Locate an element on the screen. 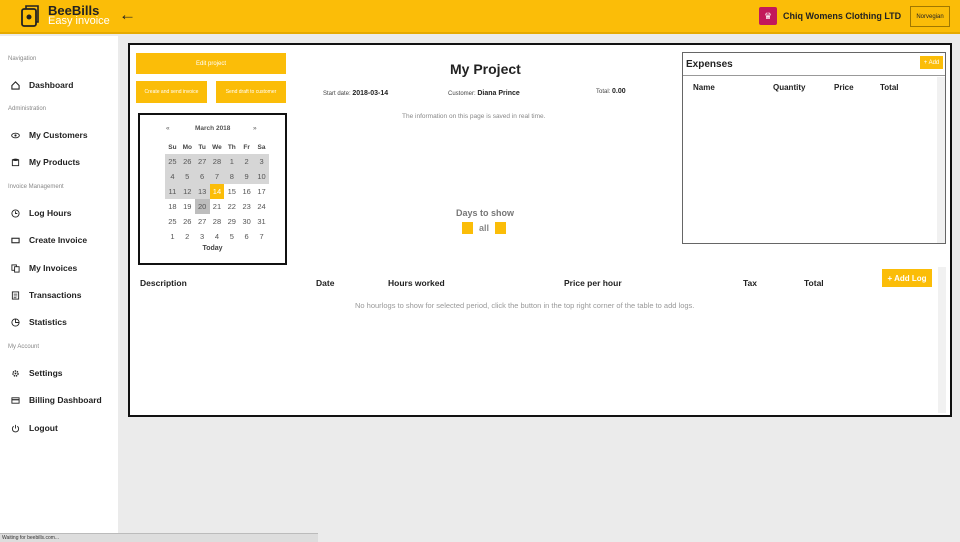  calendar-day-selected: 14 is located at coordinates (217, 191).